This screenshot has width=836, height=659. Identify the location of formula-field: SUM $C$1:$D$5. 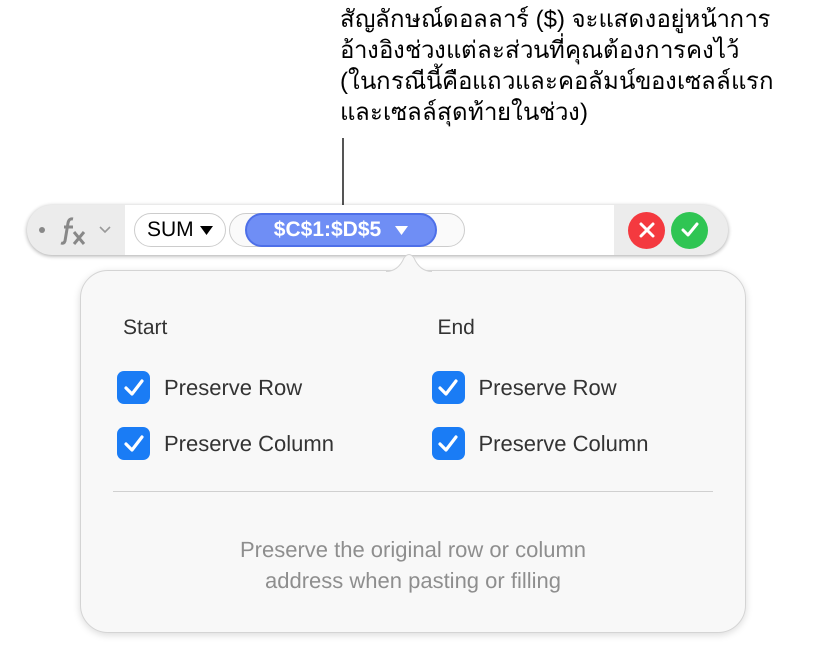
(369, 230).